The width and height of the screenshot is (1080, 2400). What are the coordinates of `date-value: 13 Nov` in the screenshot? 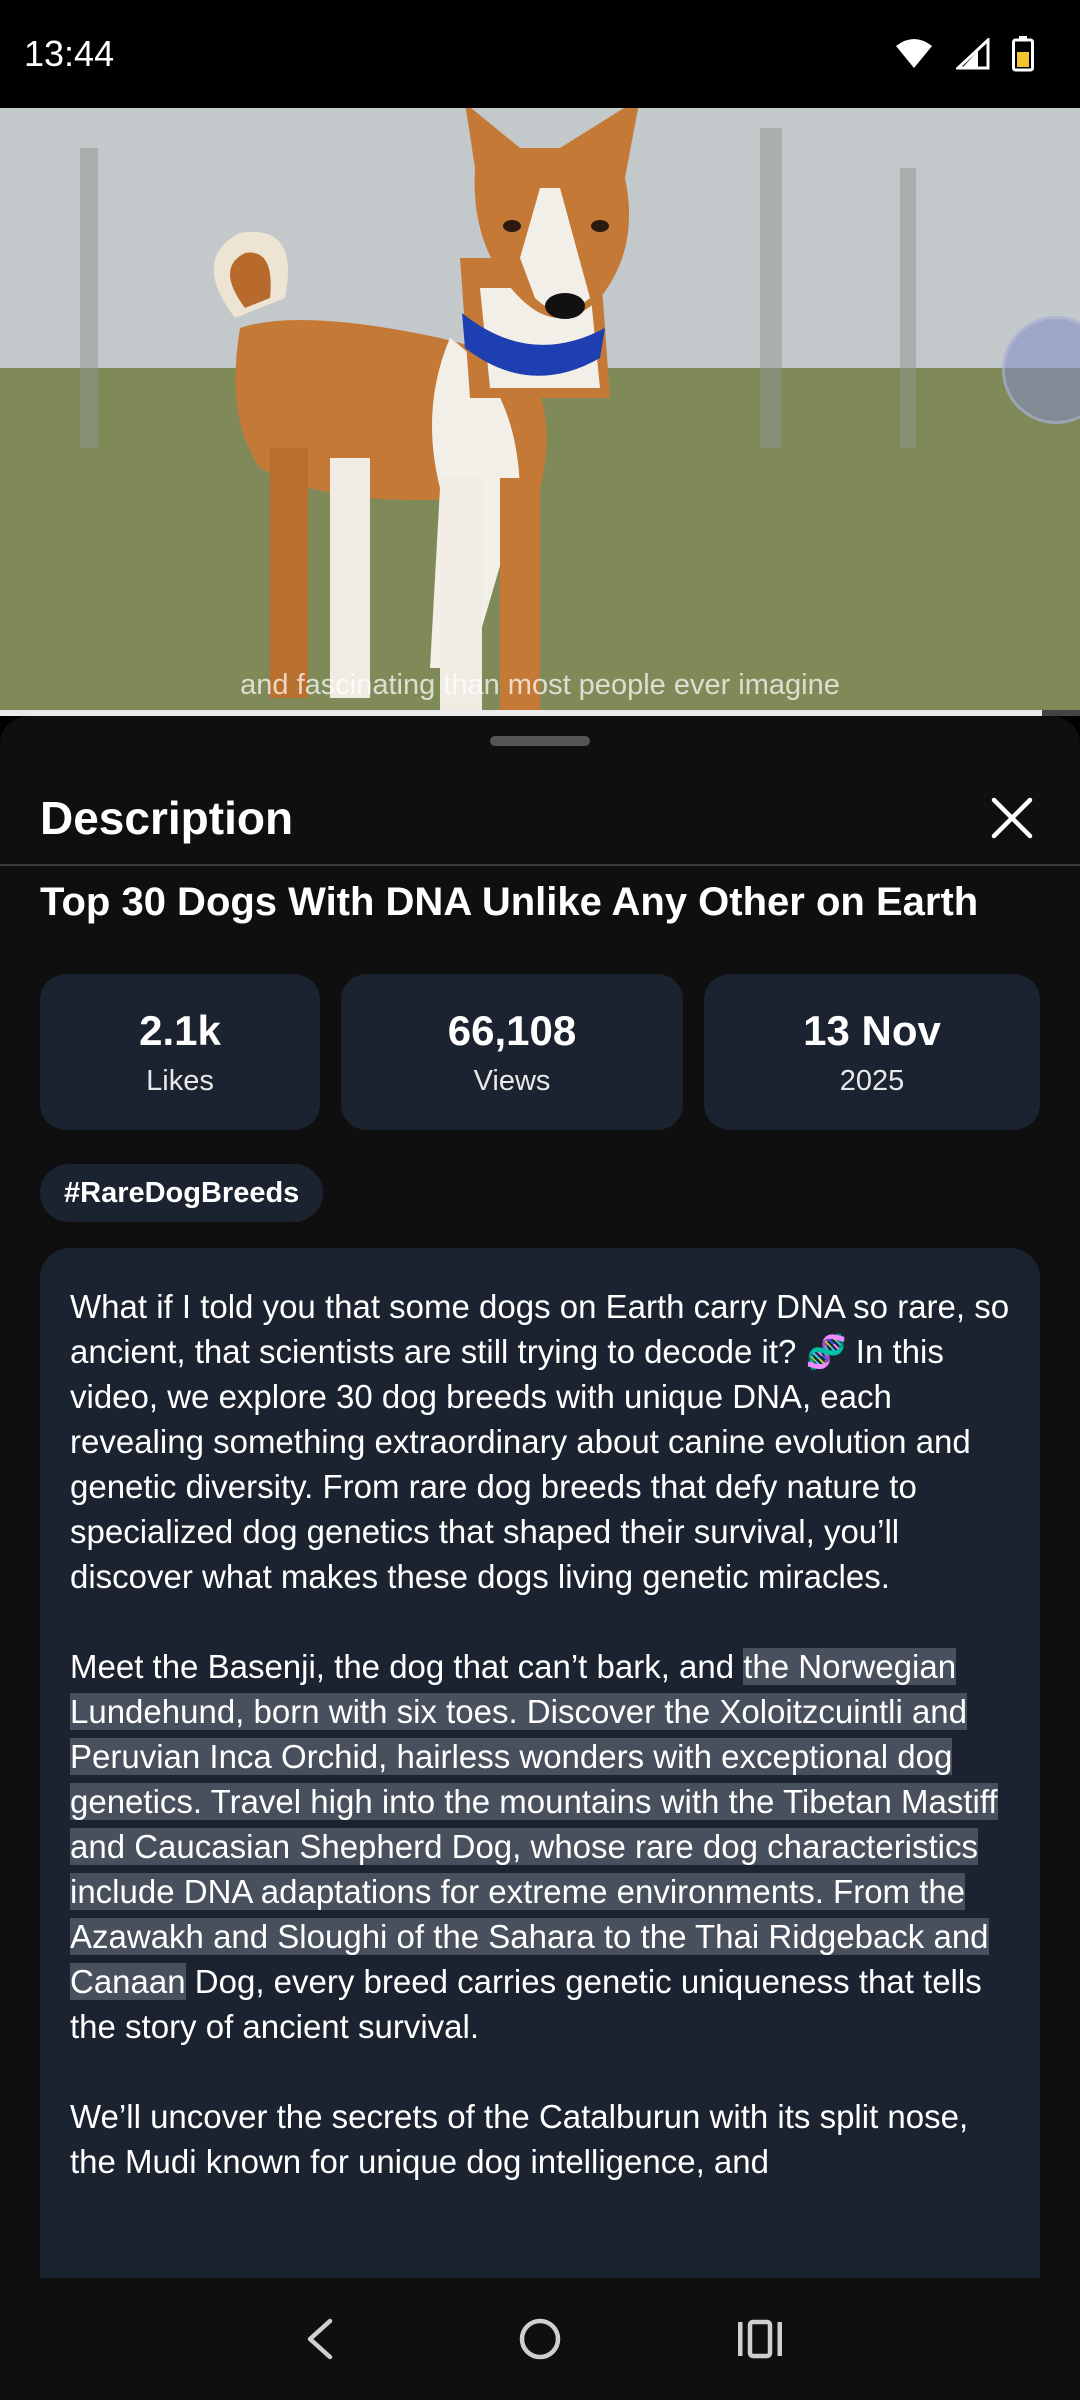 It's located at (872, 1030).